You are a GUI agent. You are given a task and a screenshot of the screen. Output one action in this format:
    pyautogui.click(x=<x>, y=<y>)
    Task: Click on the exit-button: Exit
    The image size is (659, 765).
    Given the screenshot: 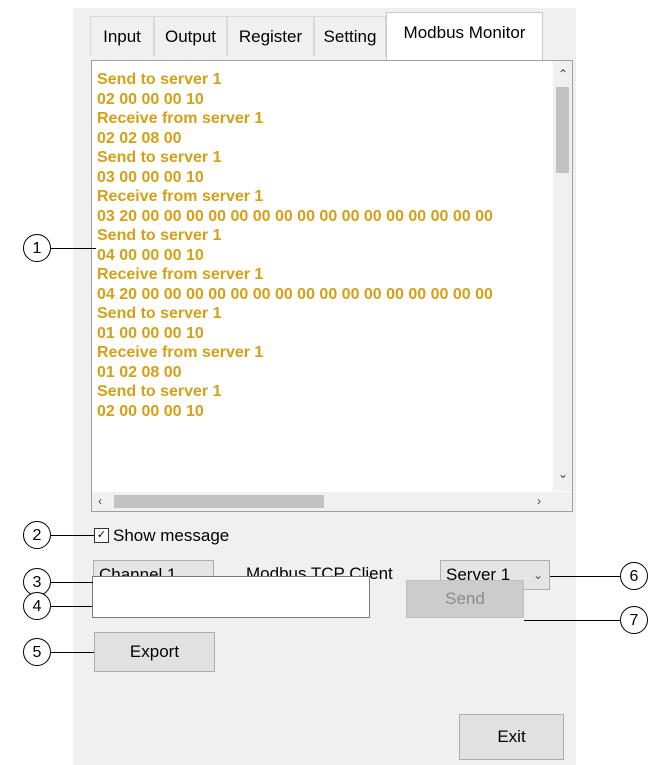 What is the action you would take?
    pyautogui.click(x=511, y=737)
    